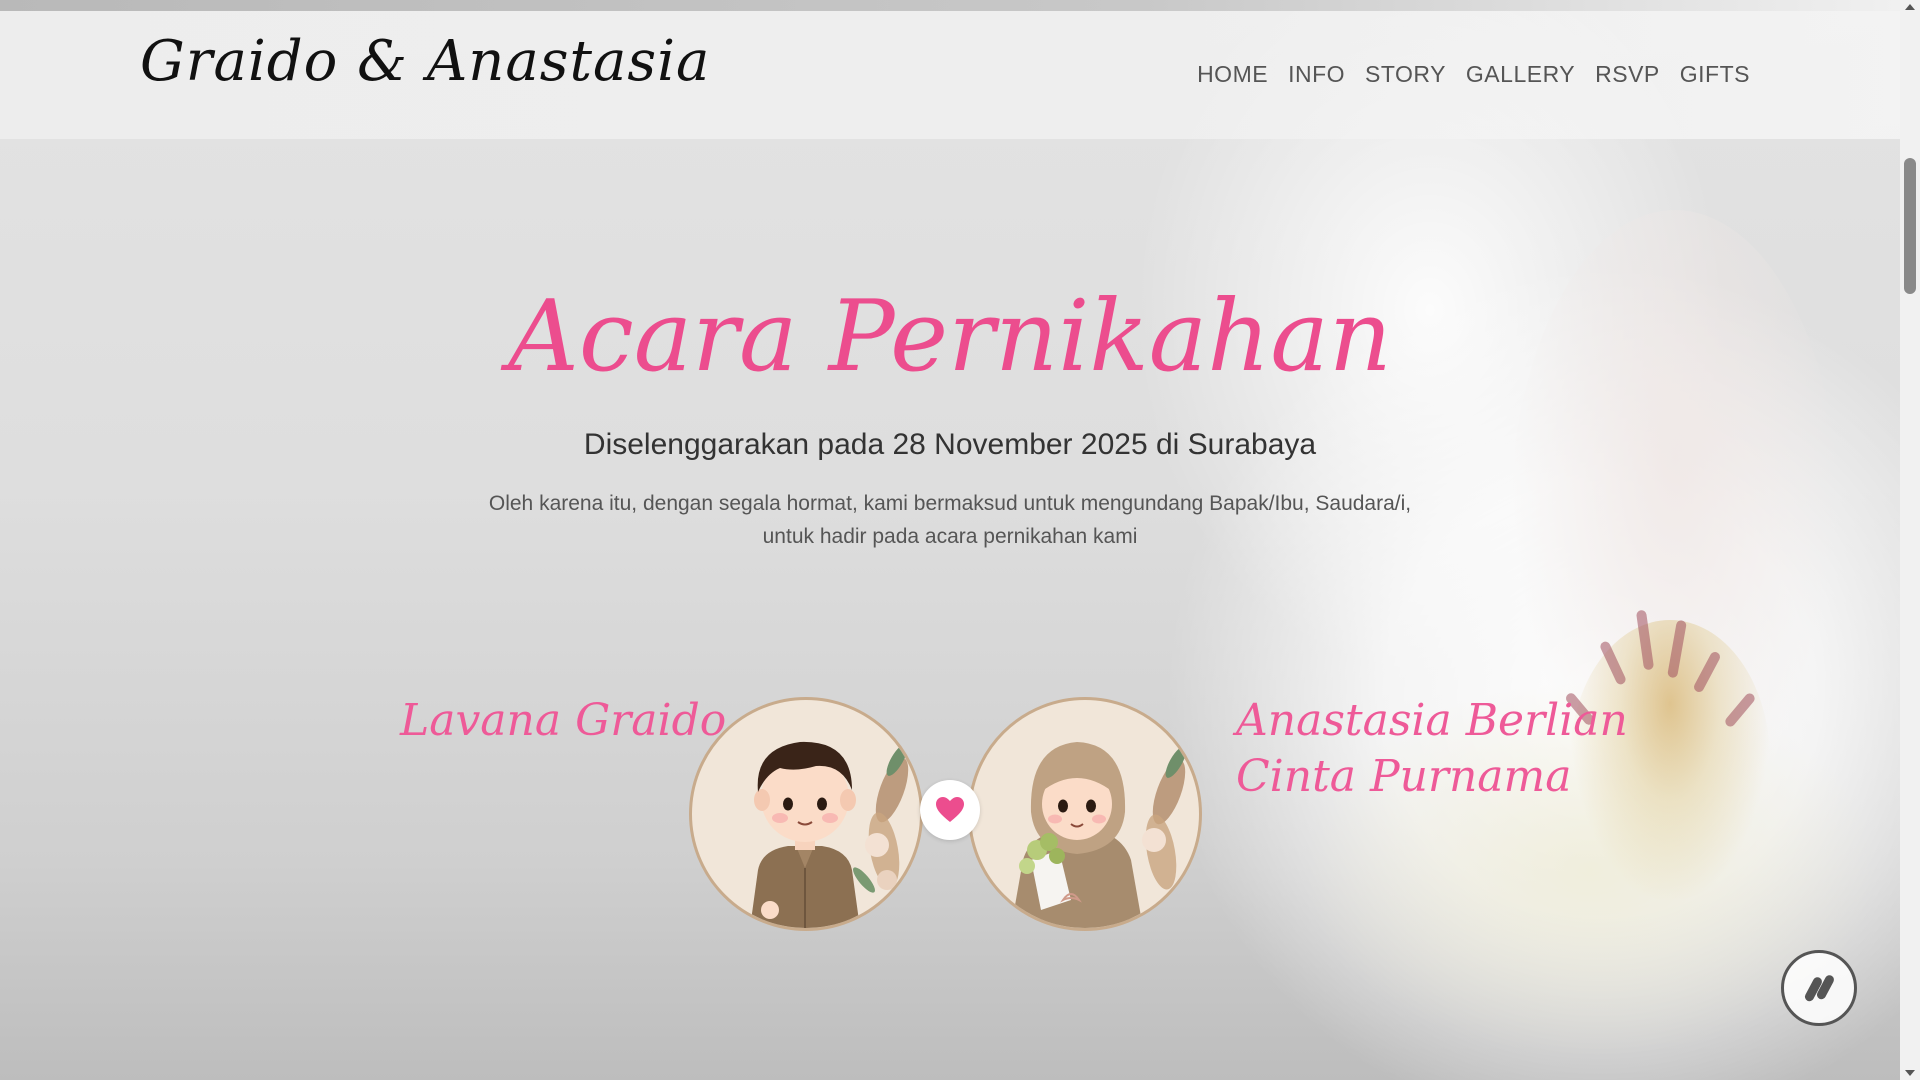  What do you see at coordinates (829, 834) in the screenshot?
I see `groom-illustration` at bounding box center [829, 834].